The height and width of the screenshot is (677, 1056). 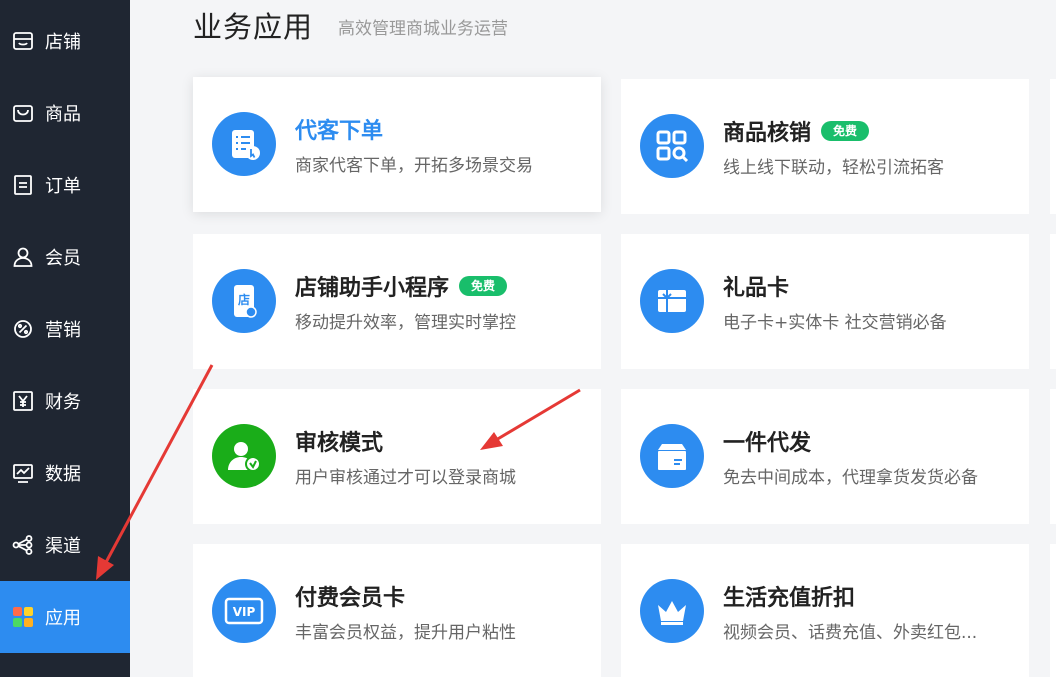 I want to click on share-nodes-icon, so click(x=23, y=545).